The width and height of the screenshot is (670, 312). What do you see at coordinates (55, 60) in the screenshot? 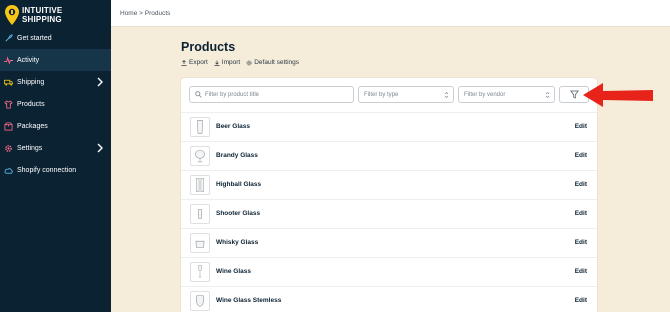
I see `sidebar-item-activity: Activity` at bounding box center [55, 60].